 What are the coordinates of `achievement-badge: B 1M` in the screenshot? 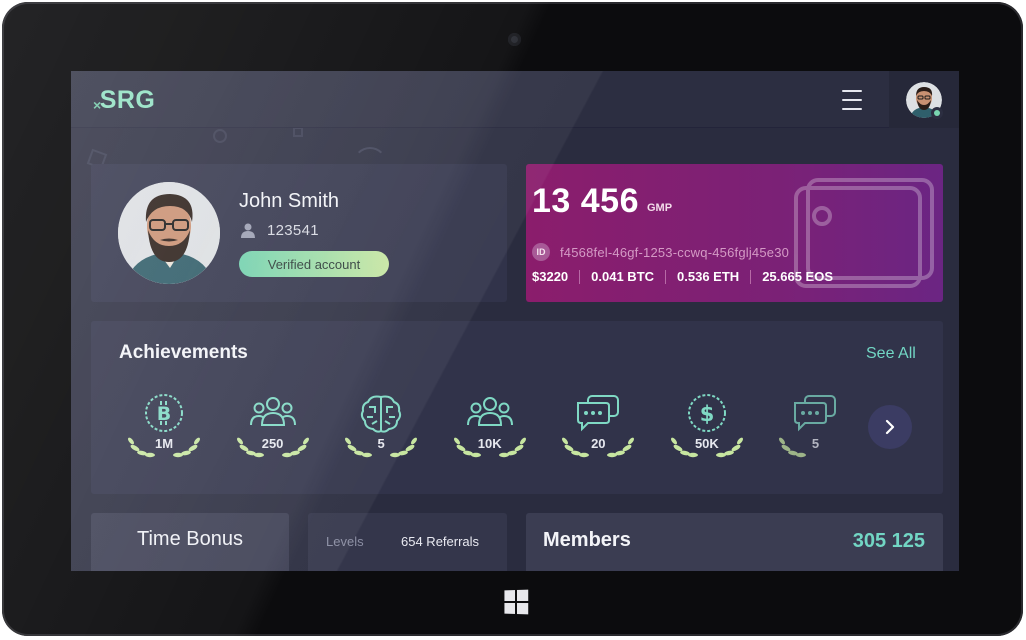 It's located at (179, 429).